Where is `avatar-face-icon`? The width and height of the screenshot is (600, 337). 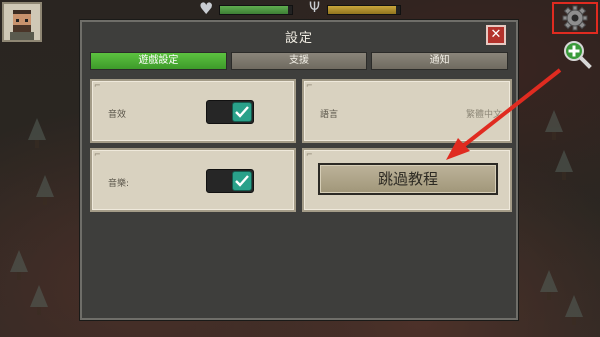
avatar-face-icon is located at coordinates (22, 22).